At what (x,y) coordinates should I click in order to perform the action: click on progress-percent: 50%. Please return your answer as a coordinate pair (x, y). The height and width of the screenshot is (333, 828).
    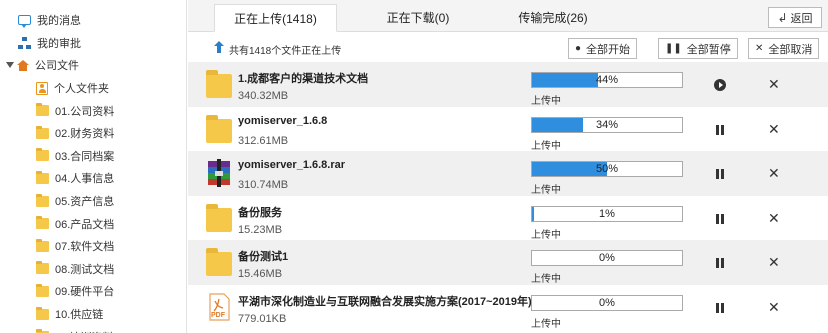
    Looking at the image, I should click on (607, 169).